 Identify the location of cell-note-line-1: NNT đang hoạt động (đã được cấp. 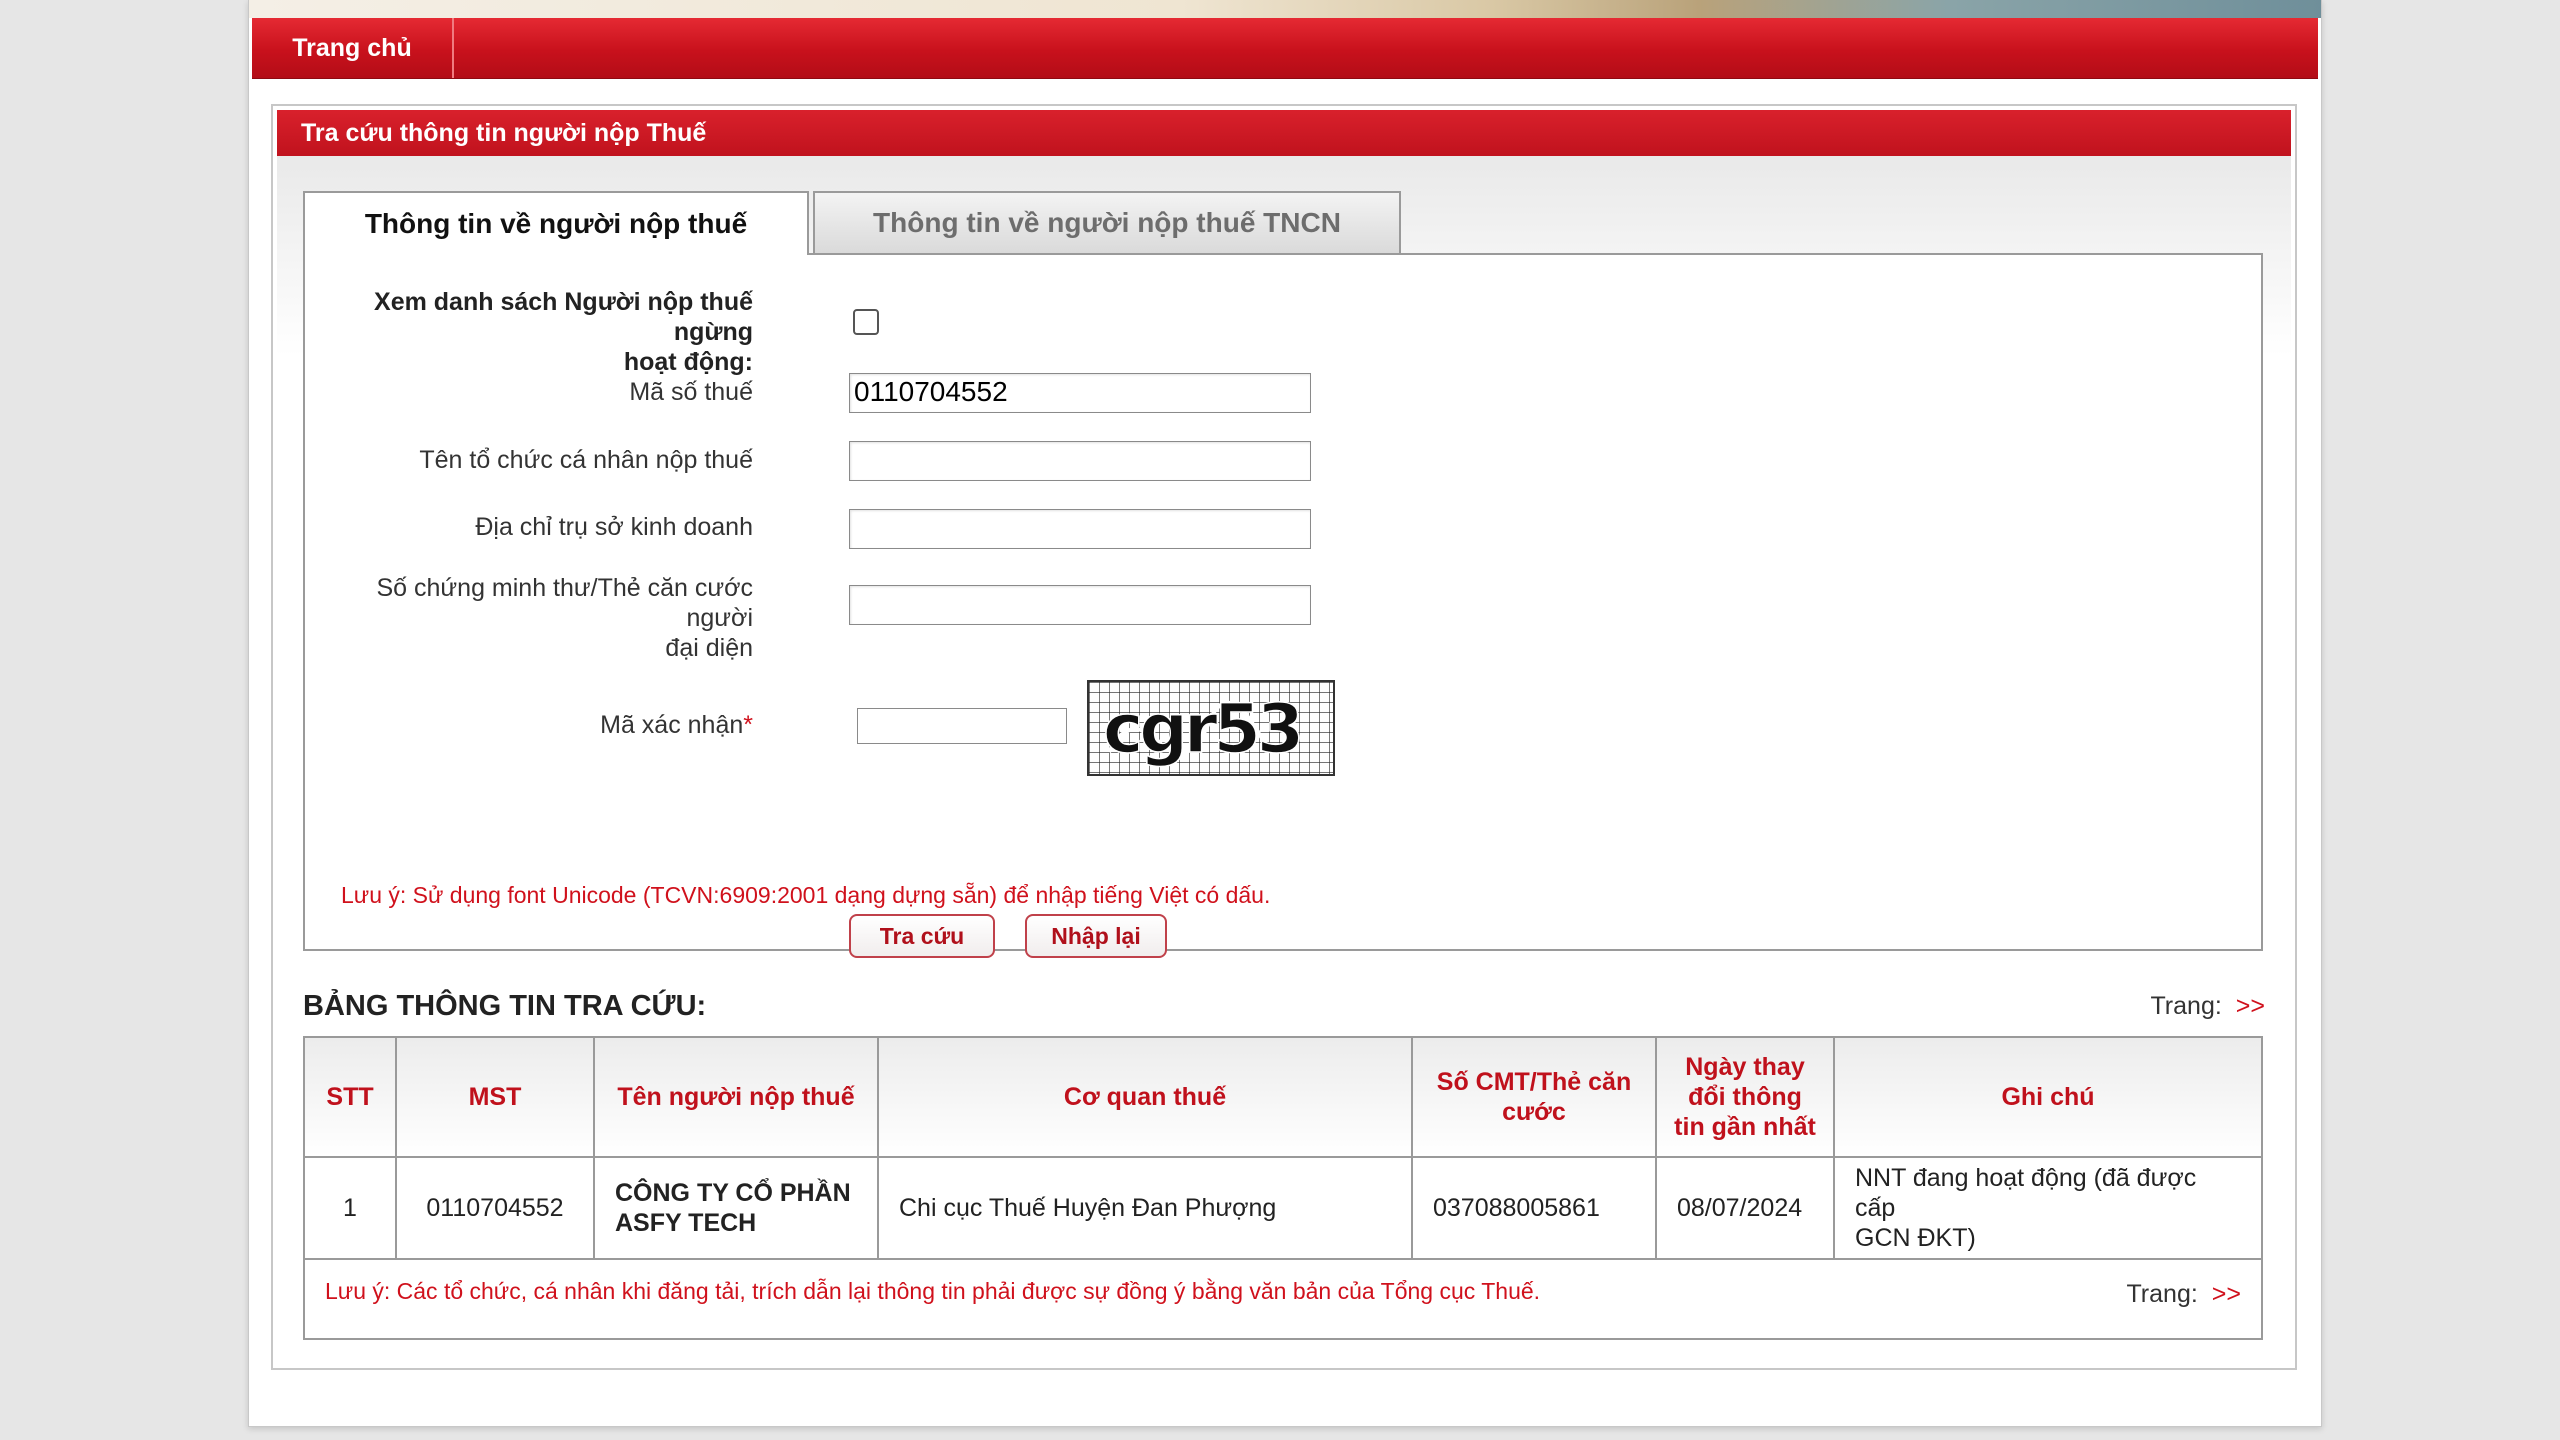
(2026, 1193).